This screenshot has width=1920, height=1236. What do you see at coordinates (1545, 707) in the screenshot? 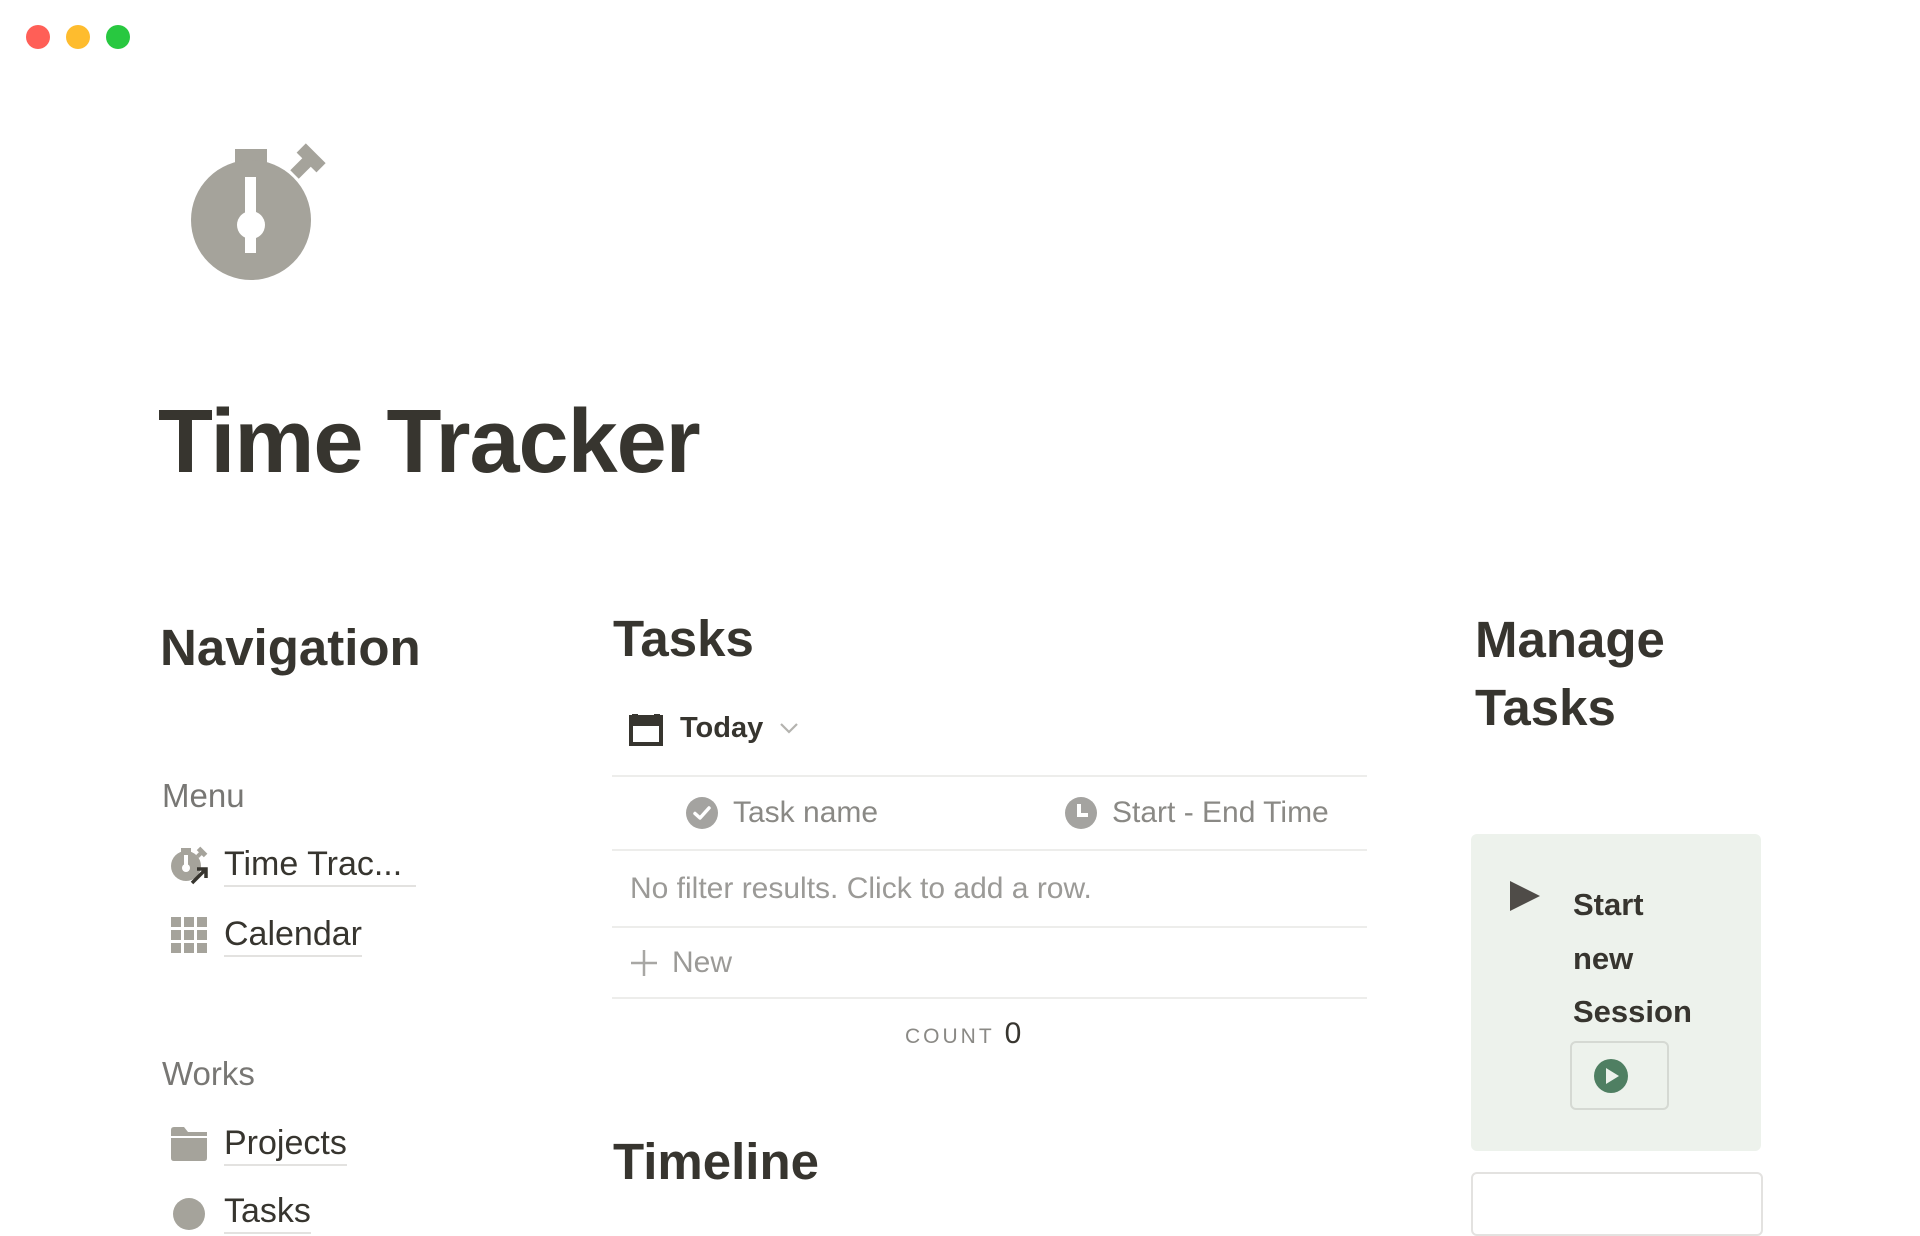
I see `manage-heading-line2: Tasks` at bounding box center [1545, 707].